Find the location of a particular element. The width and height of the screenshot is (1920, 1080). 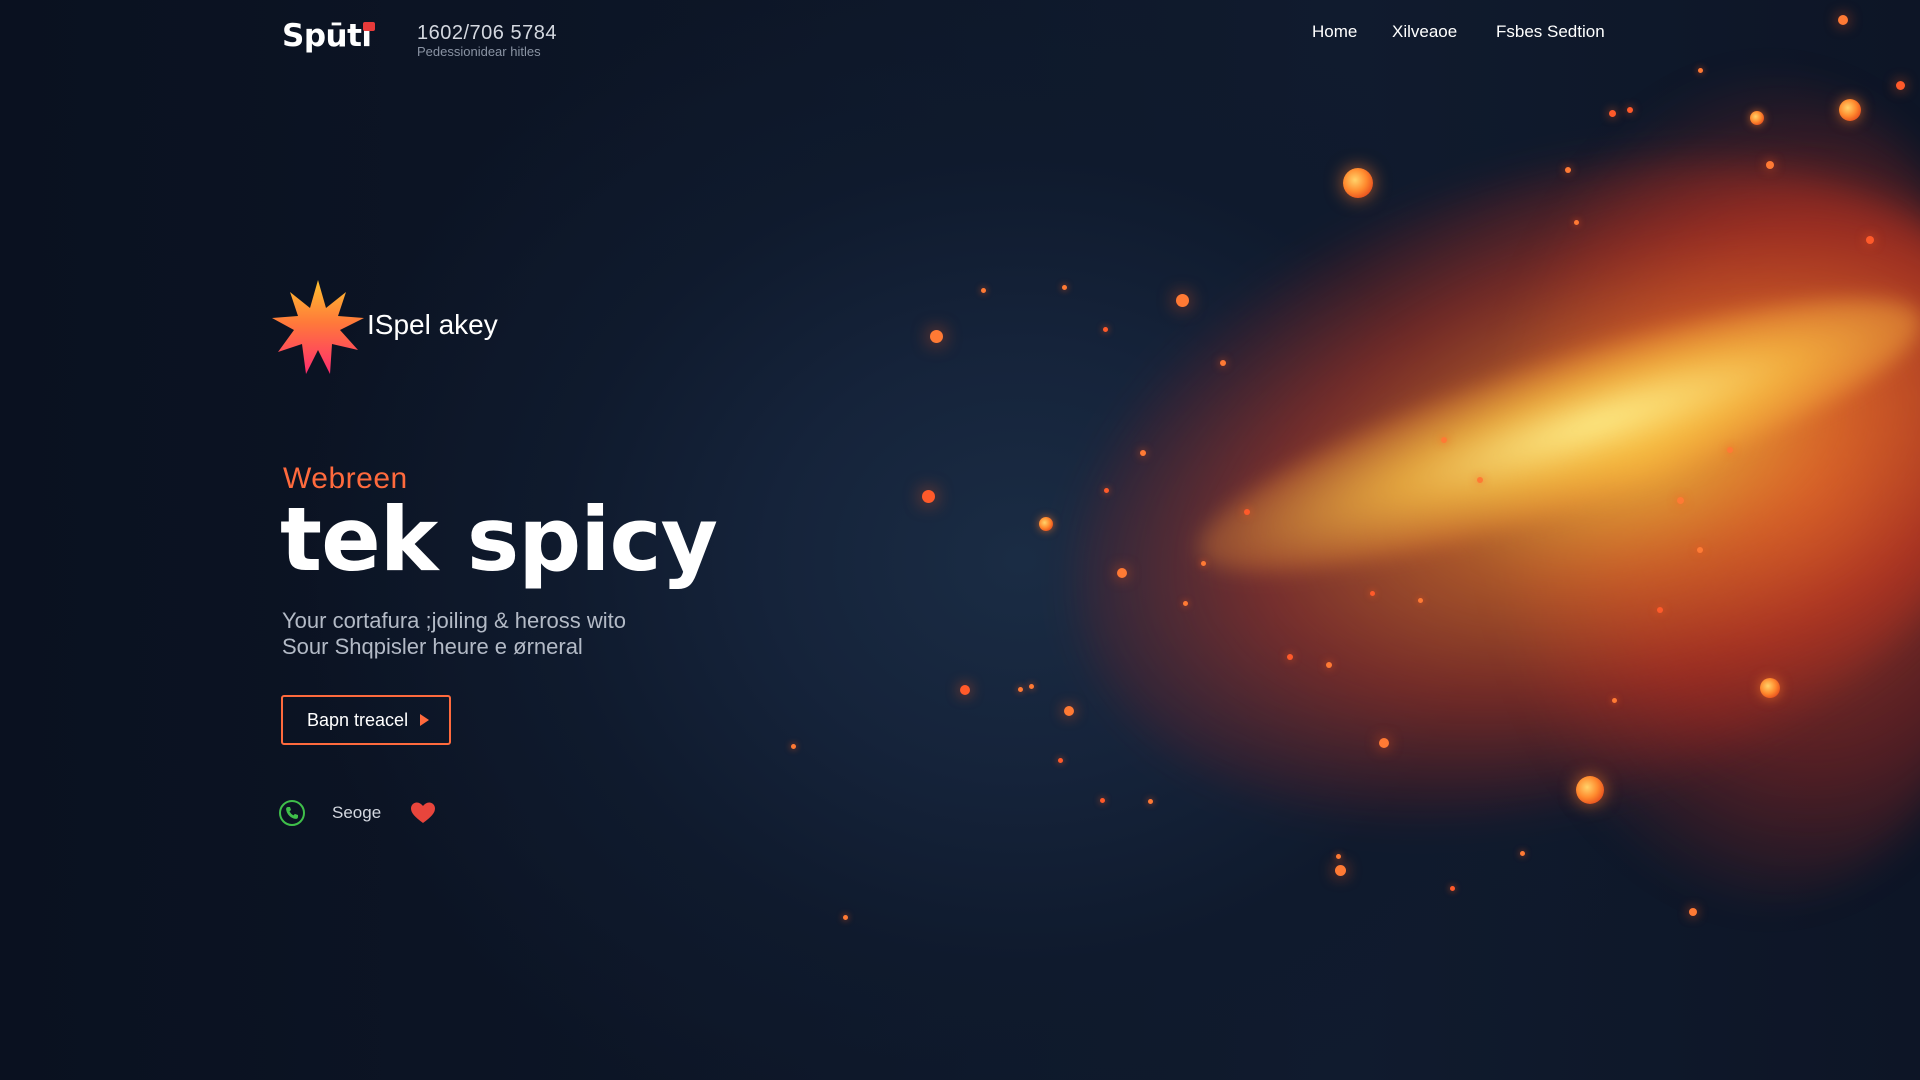

play-arrow-icon is located at coordinates (424, 720).